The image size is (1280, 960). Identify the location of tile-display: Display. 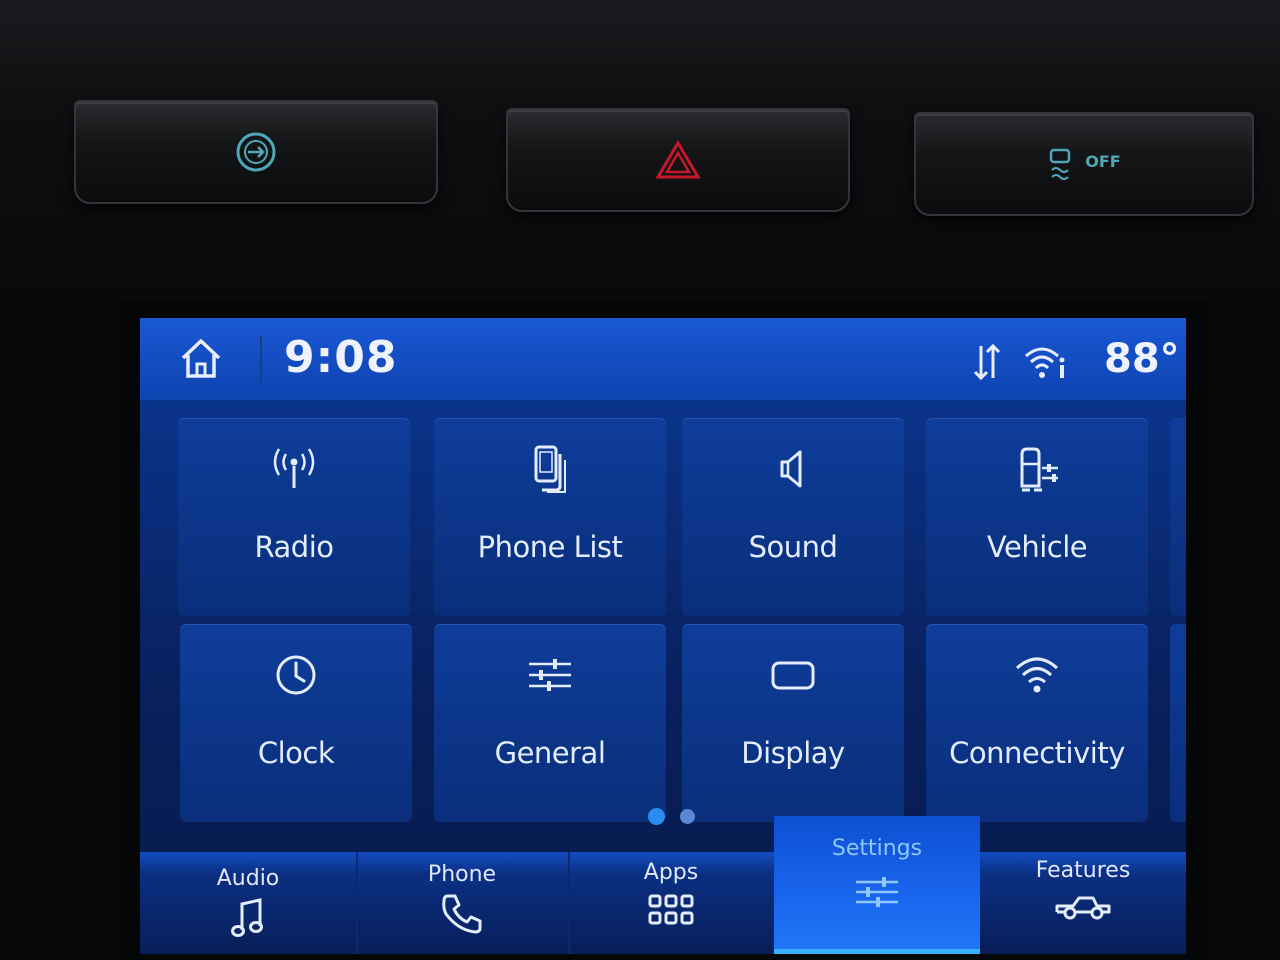
(793, 723).